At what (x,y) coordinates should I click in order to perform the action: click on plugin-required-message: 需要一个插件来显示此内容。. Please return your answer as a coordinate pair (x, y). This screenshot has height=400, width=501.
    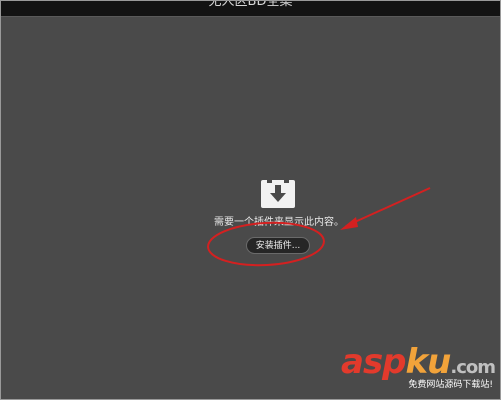
    Looking at the image, I should click on (279, 222).